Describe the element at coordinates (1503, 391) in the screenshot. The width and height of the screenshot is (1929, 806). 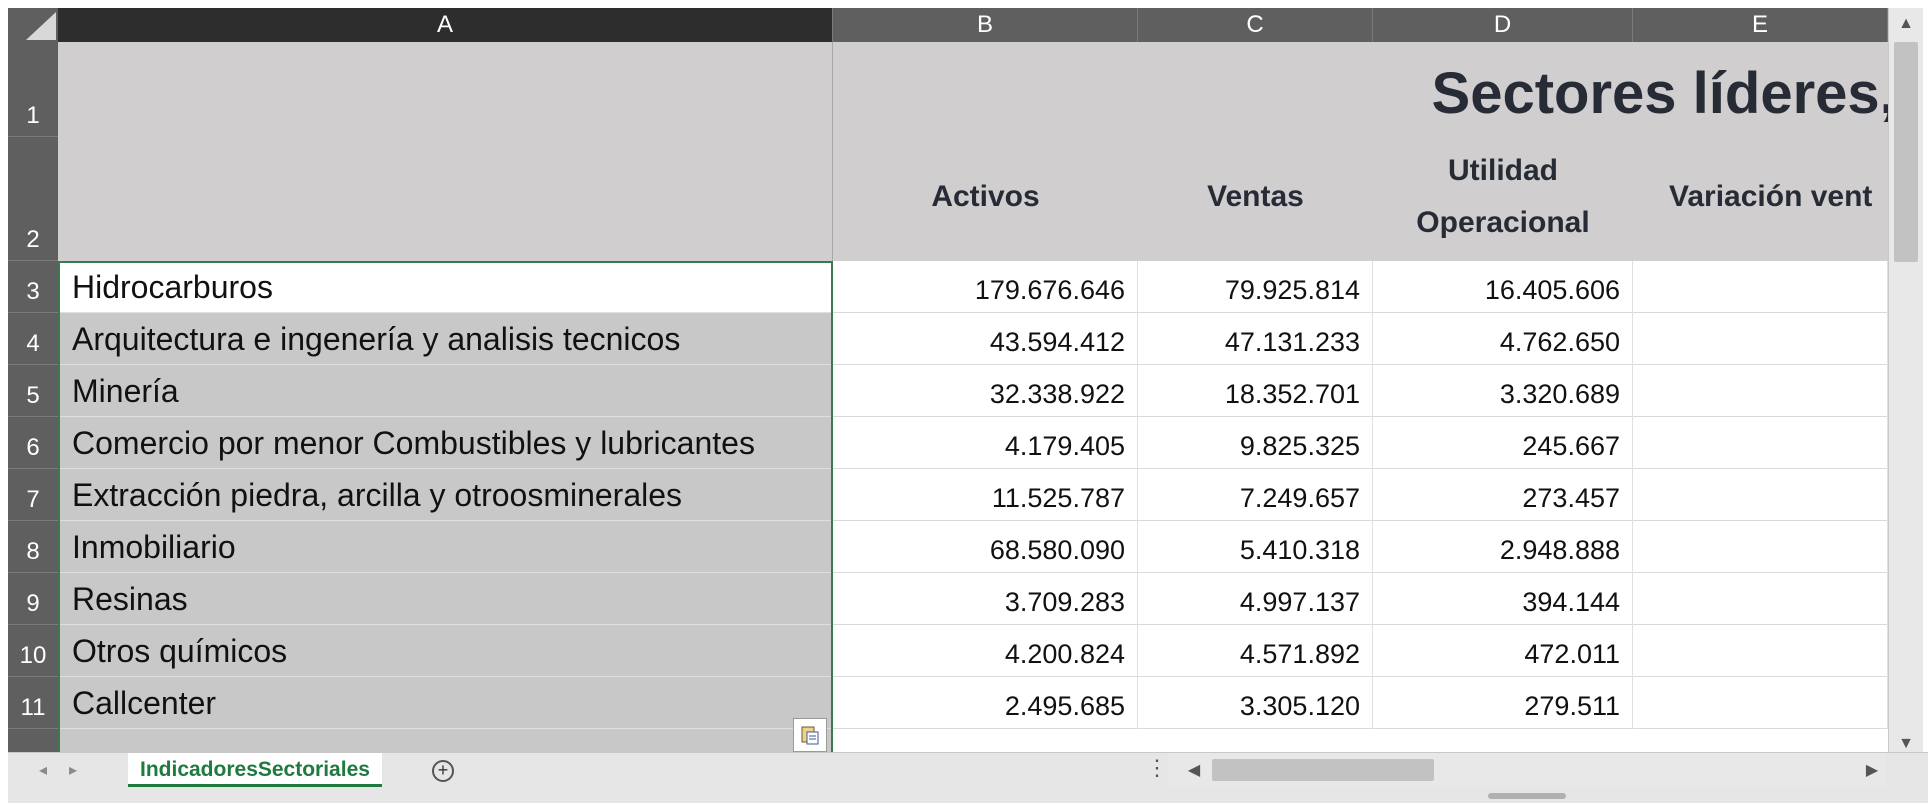
I see `cell-utilidad: 3.320.689` at that location.